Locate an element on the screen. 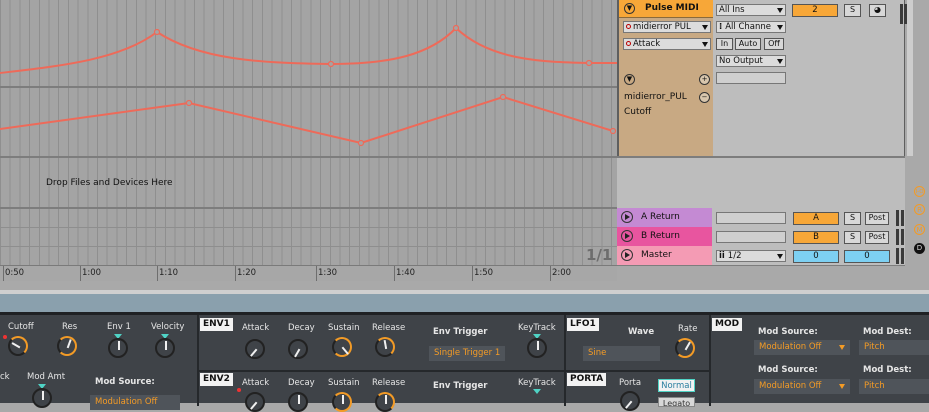  track-activator-button: 2 is located at coordinates (815, 10).